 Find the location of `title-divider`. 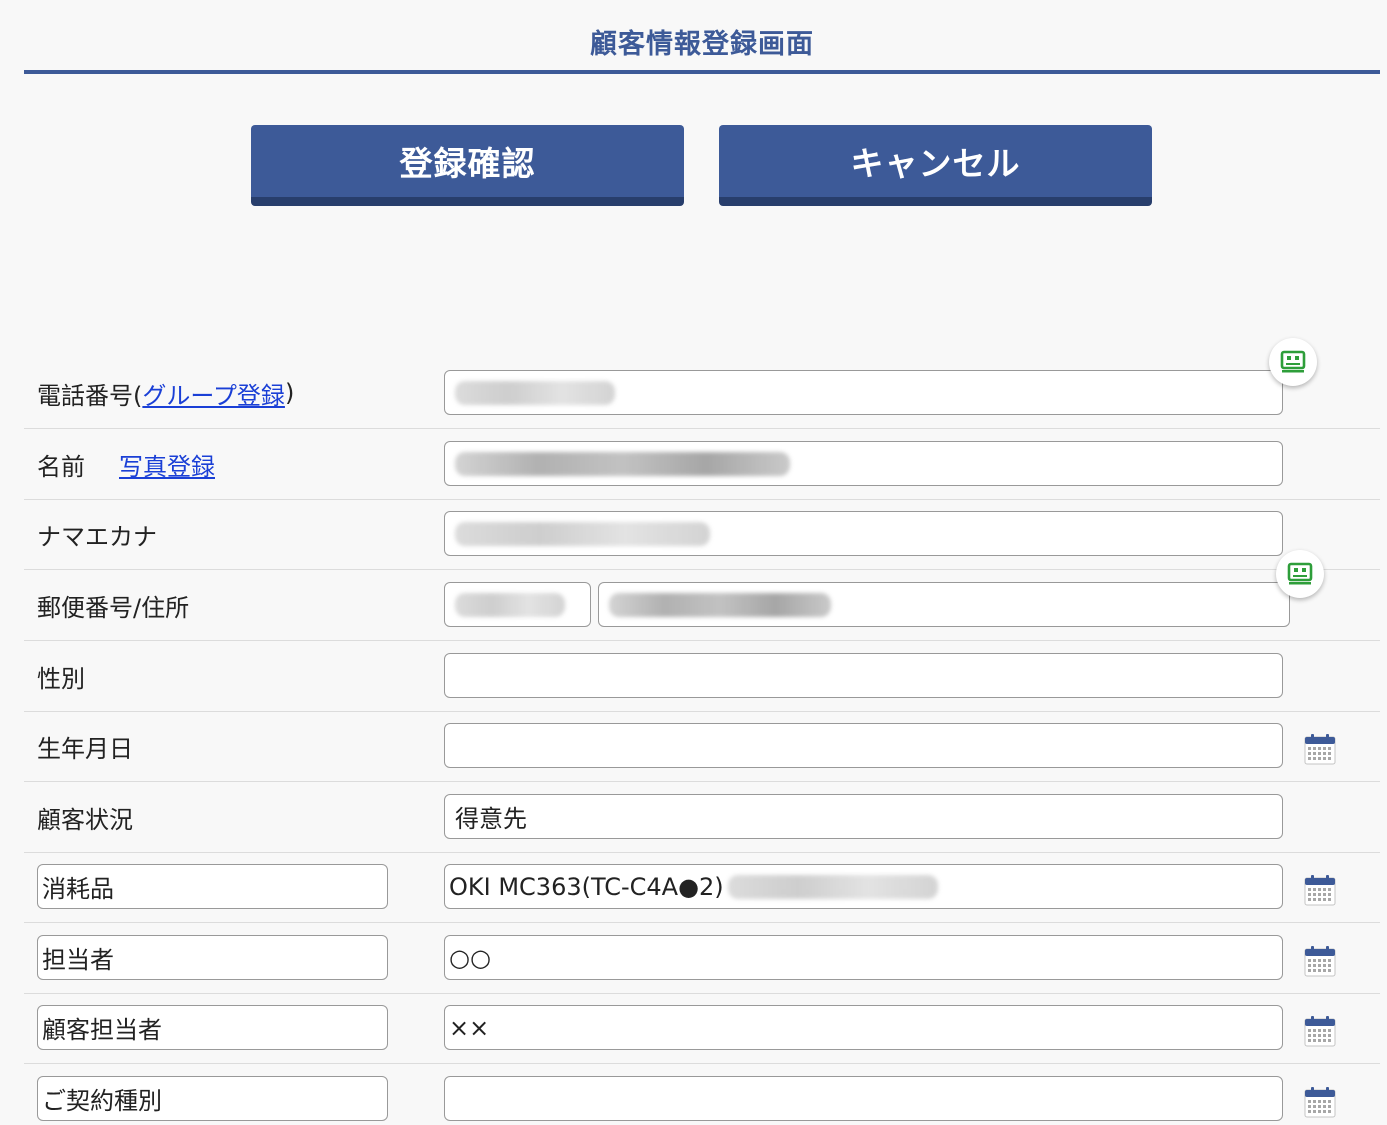

title-divider is located at coordinates (702, 72).